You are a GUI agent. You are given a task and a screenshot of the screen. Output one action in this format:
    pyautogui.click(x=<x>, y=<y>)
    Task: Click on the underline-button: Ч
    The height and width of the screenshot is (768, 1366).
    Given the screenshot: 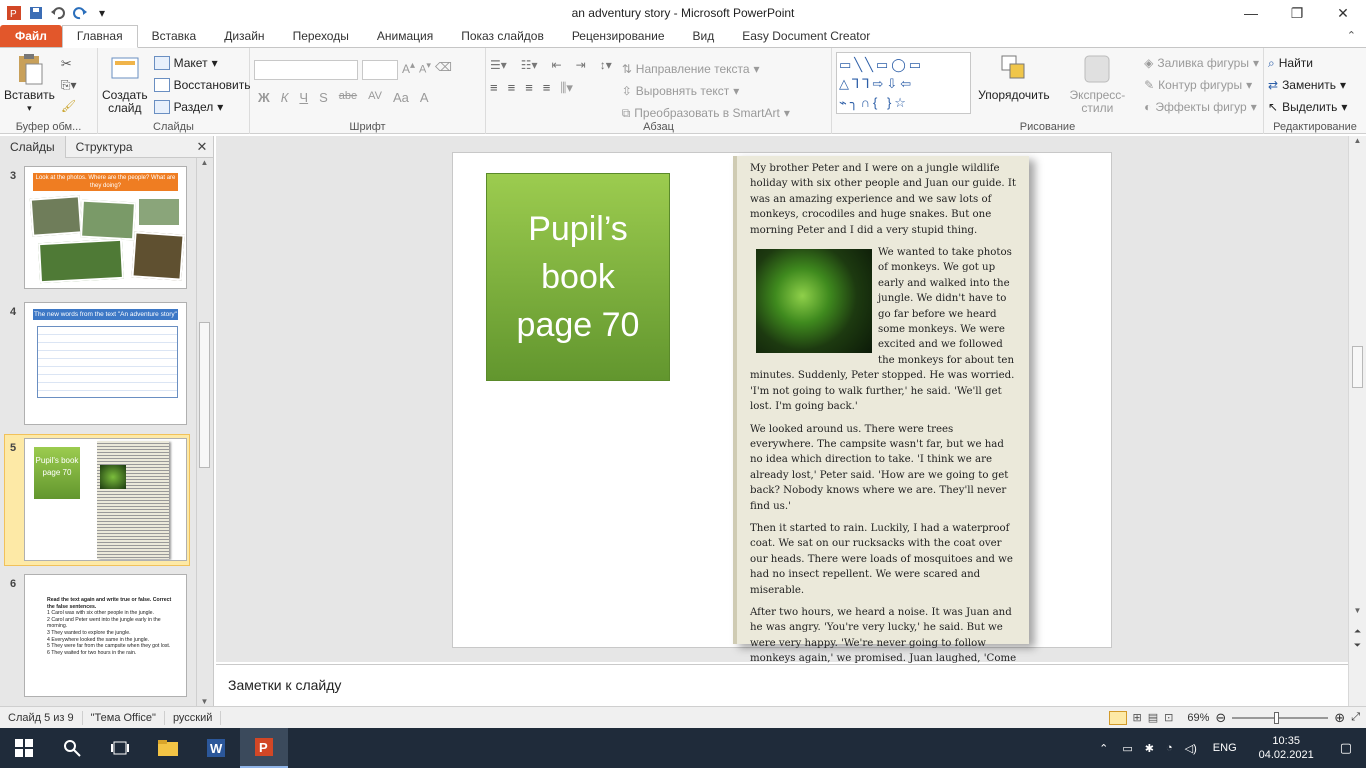 What is the action you would take?
    pyautogui.click(x=303, y=97)
    